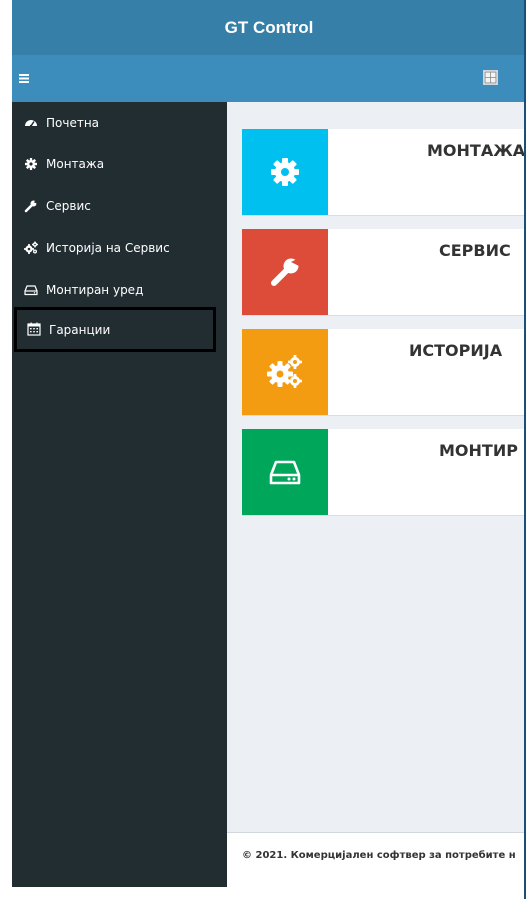 The width and height of the screenshot is (528, 899). I want to click on sidebar-item-label: Монтажа, so click(75, 164).